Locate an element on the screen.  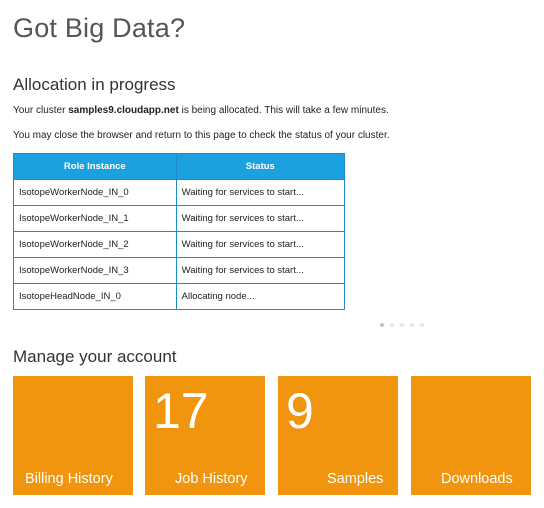
tile-label: Samples is located at coordinates (355, 479).